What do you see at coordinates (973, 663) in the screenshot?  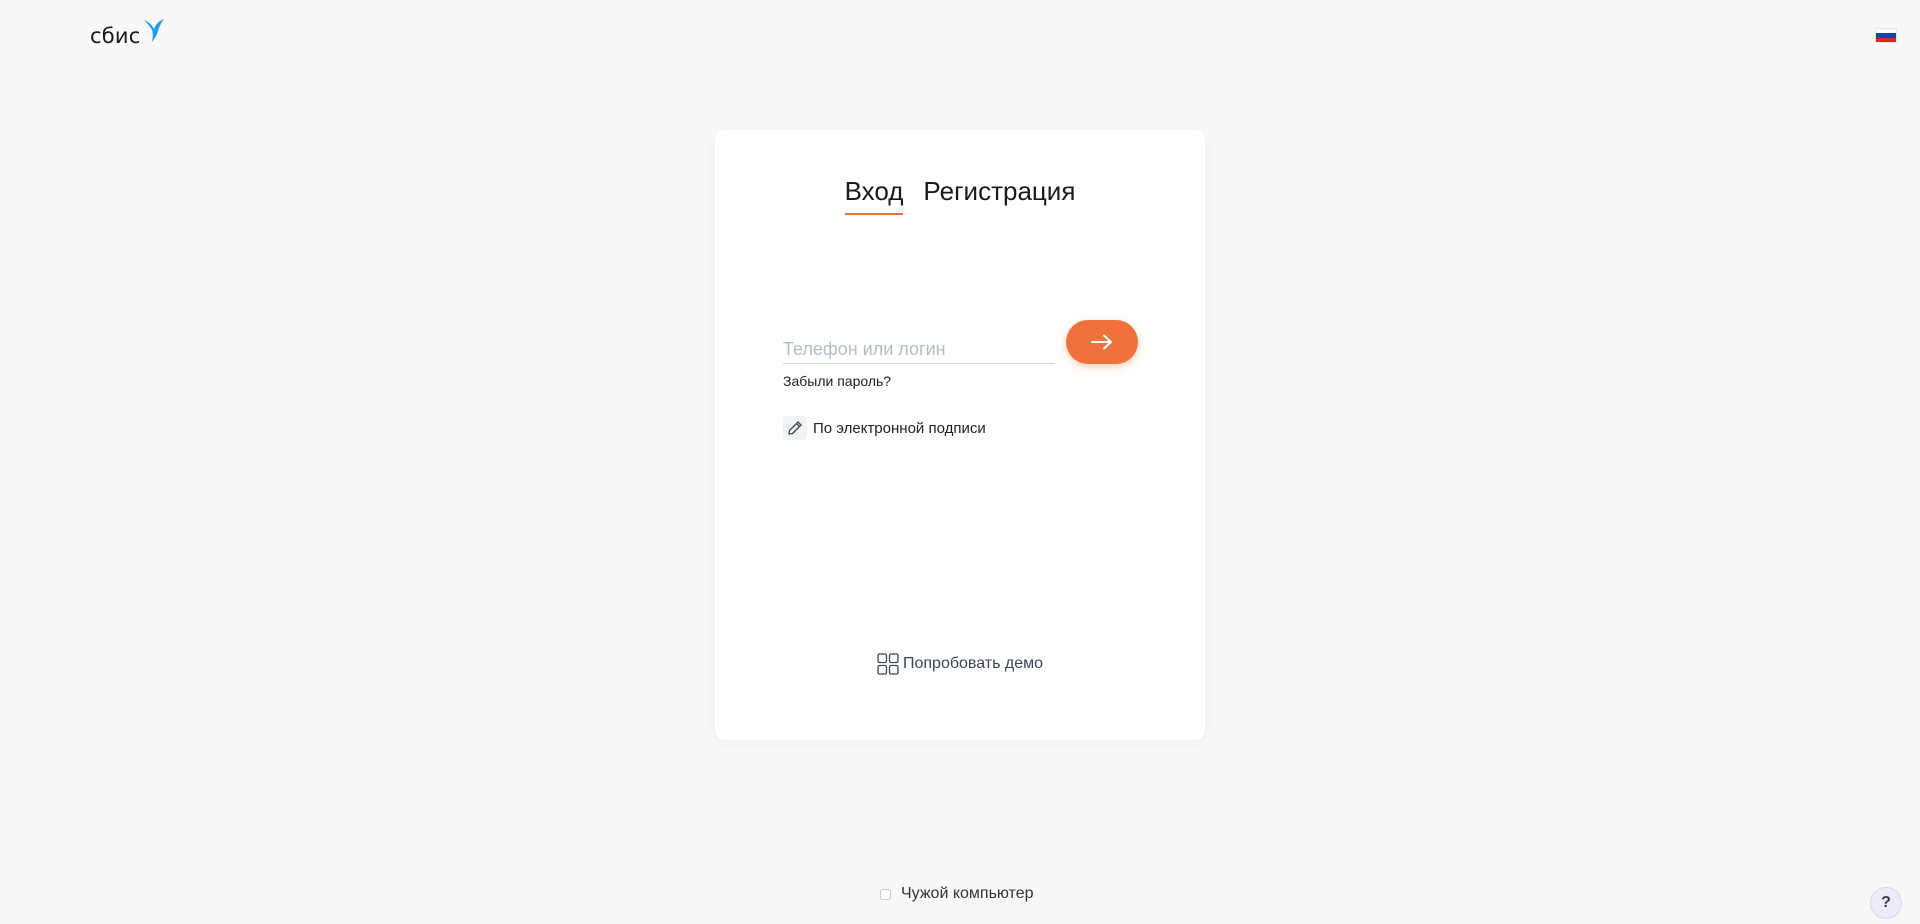 I see `try-demo-label: Попробовать демо` at bounding box center [973, 663].